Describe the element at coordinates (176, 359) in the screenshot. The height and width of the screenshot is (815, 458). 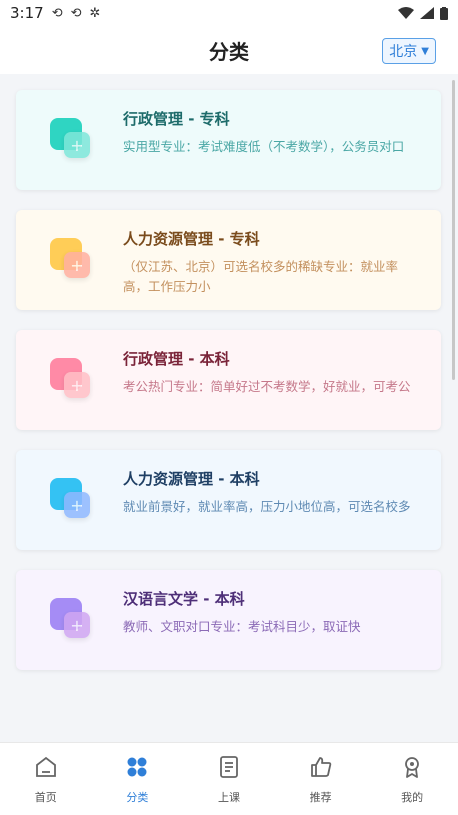
I see `category-title: 行政管理 - 本科` at that location.